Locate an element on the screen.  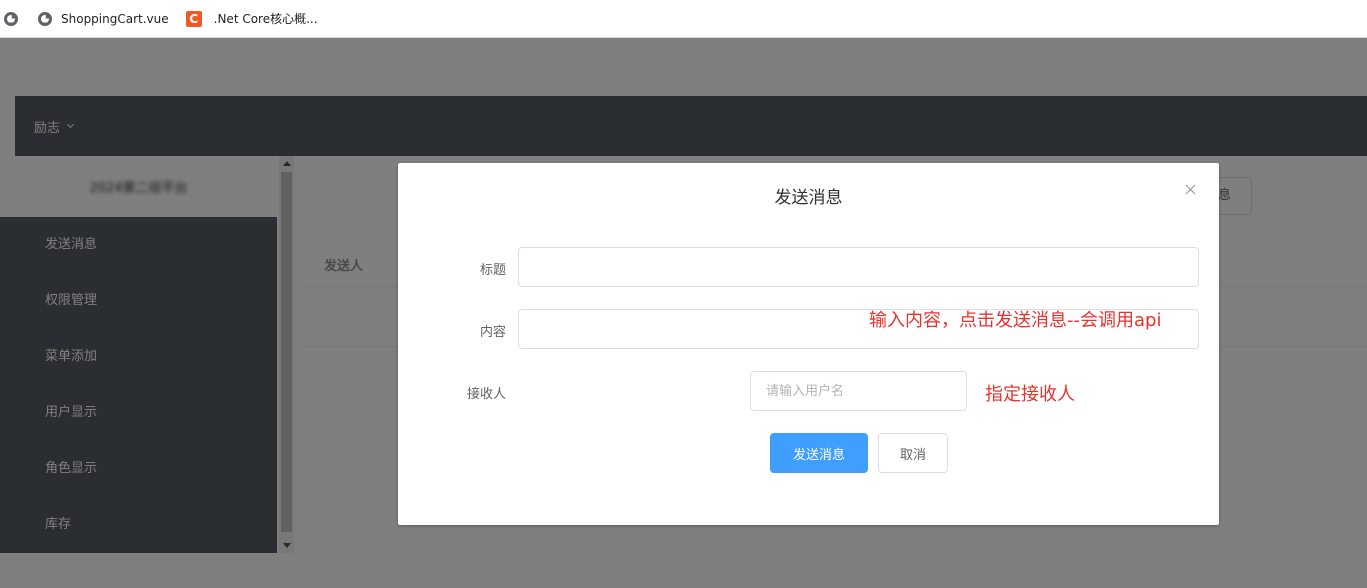
send-message-button: 发送消息 is located at coordinates (819, 453).